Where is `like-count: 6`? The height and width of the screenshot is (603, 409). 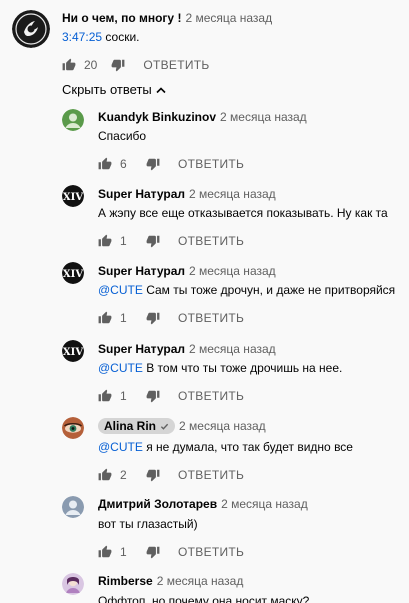
like-count: 6 is located at coordinates (123, 164).